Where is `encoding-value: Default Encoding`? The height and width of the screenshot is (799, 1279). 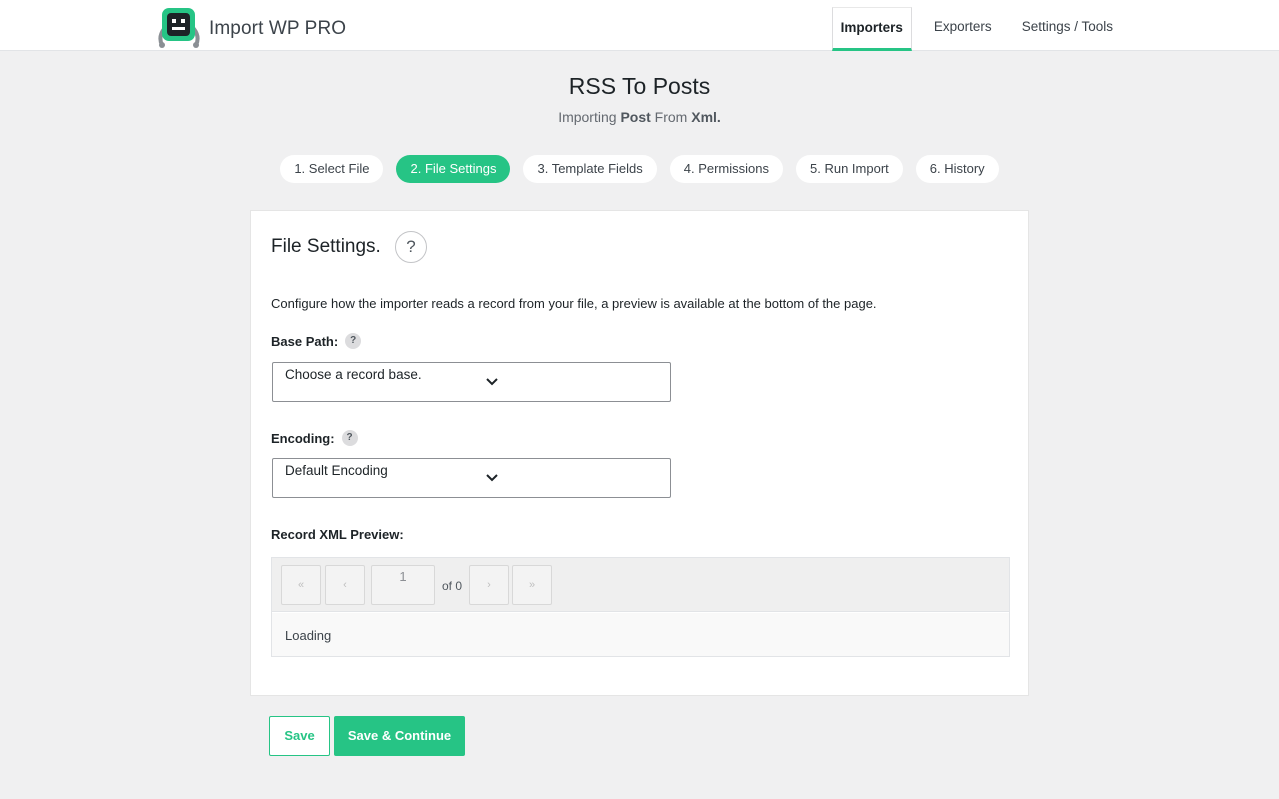
encoding-value: Default Encoding is located at coordinates (336, 470).